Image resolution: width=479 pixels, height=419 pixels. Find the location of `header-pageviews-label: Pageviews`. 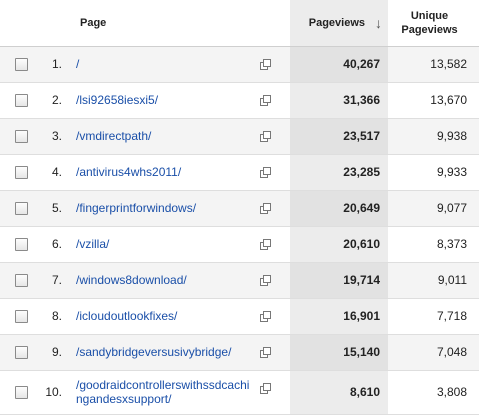

header-pageviews-label: Pageviews is located at coordinates (337, 23).